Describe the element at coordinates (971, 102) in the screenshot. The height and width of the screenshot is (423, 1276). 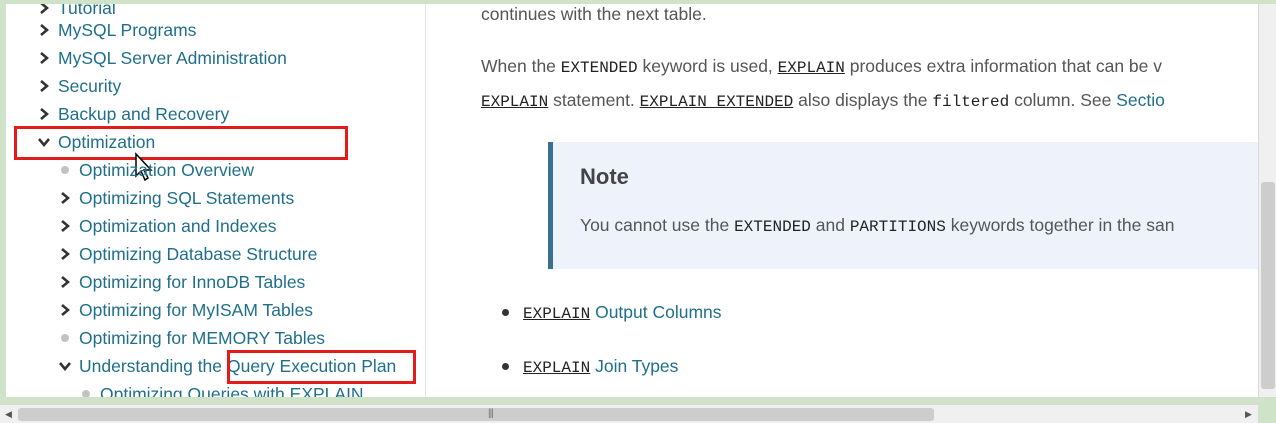
I see `code-filtered: filtered` at that location.